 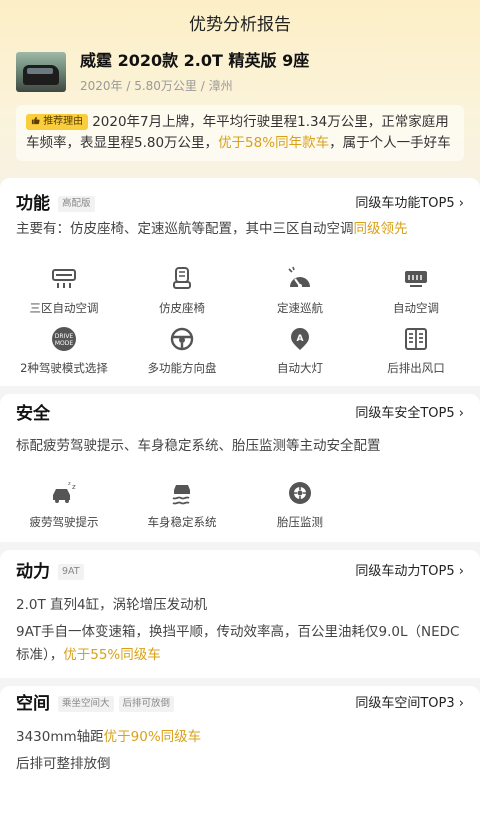 What do you see at coordinates (86, 704) in the screenshot?
I see `space-tag: 乘坐空间大` at bounding box center [86, 704].